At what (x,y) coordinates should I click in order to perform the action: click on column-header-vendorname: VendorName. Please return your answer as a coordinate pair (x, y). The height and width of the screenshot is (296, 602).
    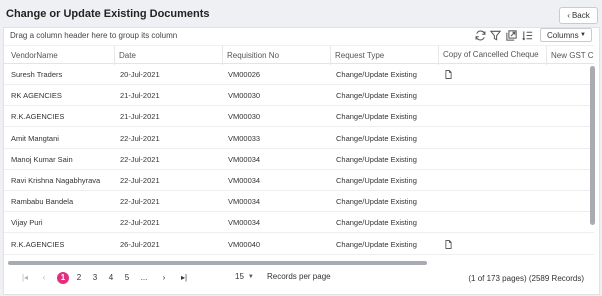
    Looking at the image, I should click on (59, 55).